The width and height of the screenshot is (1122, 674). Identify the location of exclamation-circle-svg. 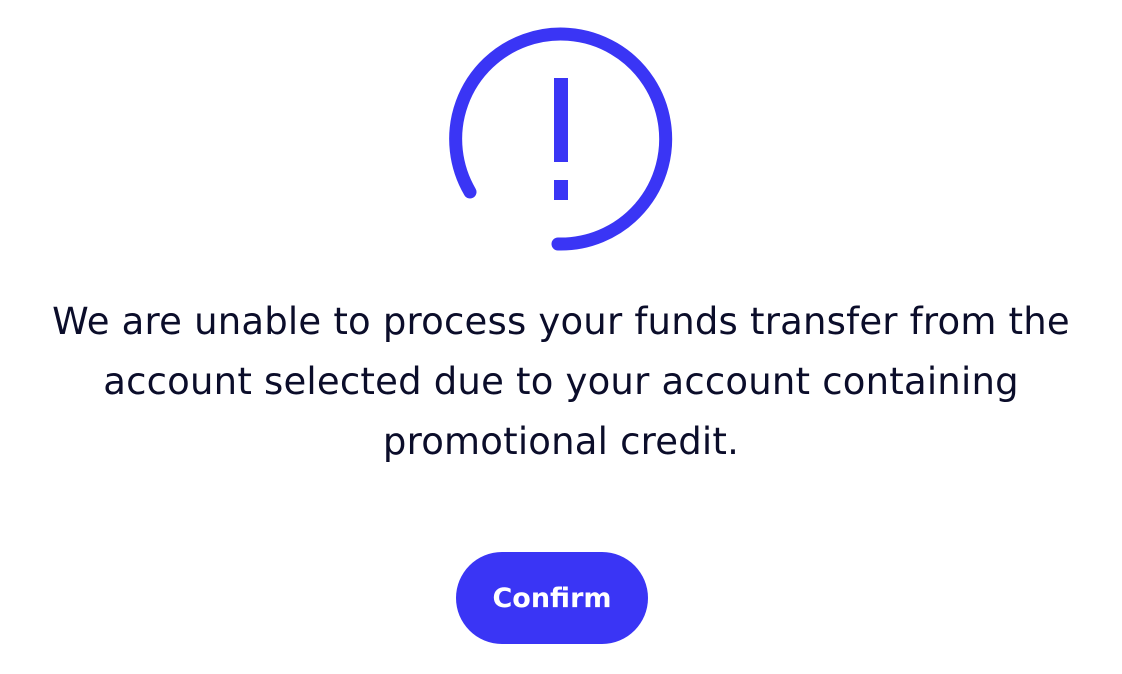
(561, 139).